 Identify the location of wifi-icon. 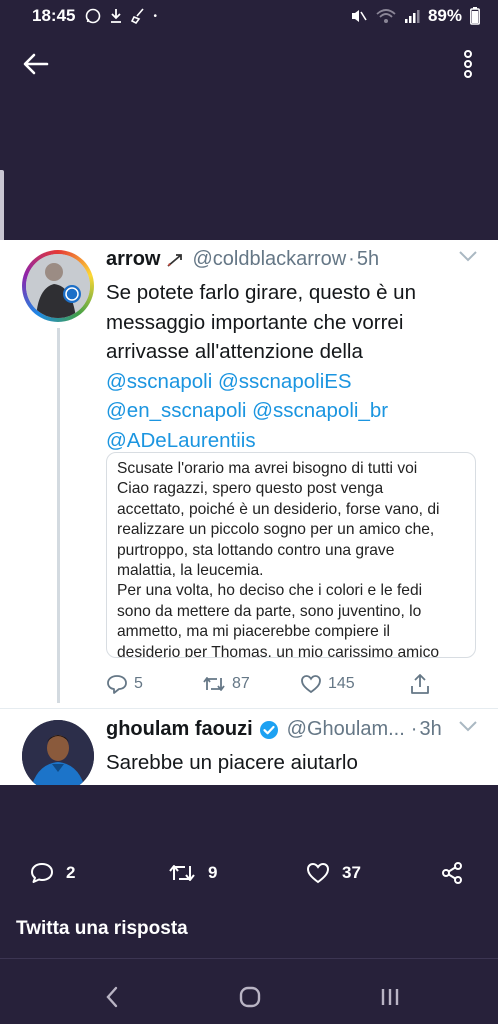
(386, 16).